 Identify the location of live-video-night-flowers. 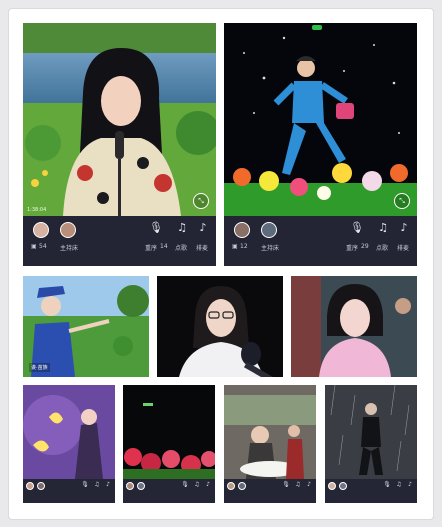
(169, 432).